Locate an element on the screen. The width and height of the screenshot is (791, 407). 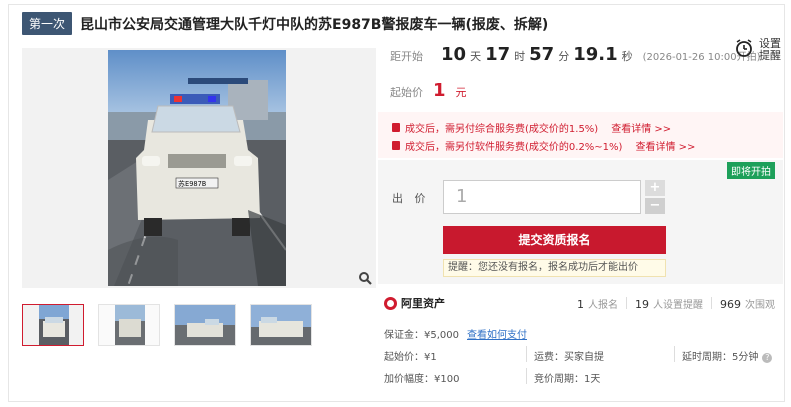
detail-bid-cycle: 竞价周期：1天 is located at coordinates (567, 379).